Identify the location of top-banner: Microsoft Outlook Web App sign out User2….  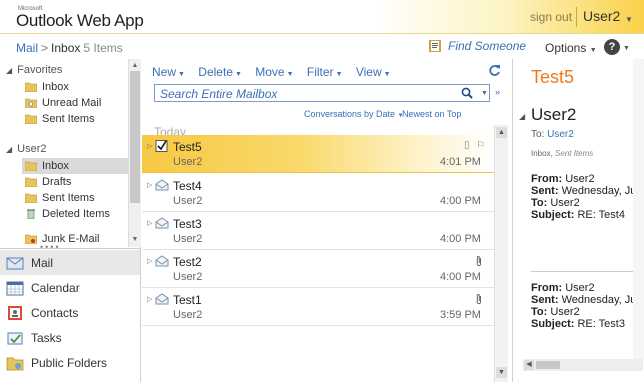
(322, 17).